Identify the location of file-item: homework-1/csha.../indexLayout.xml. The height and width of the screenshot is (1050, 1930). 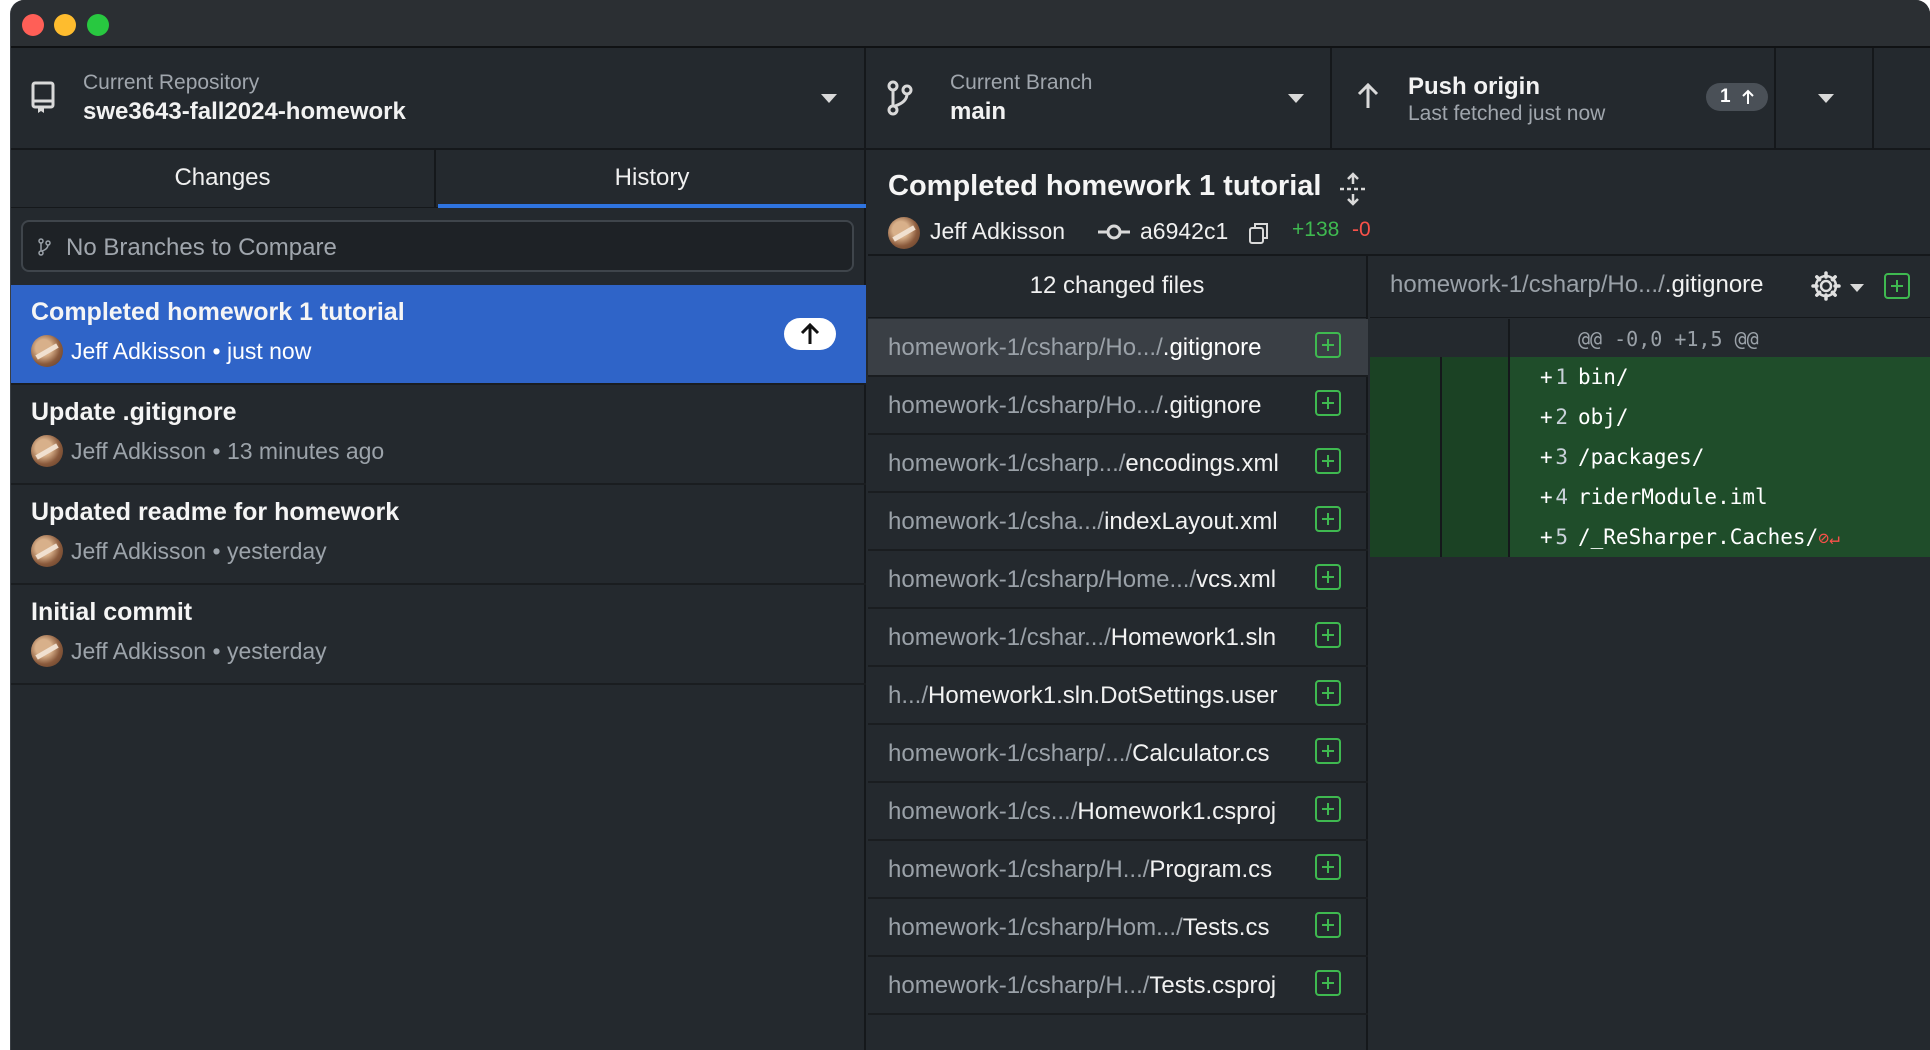
(1118, 522).